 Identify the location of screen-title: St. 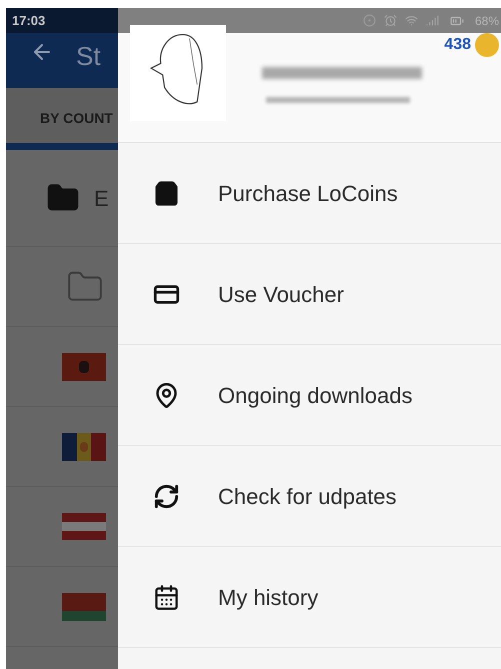
(88, 56).